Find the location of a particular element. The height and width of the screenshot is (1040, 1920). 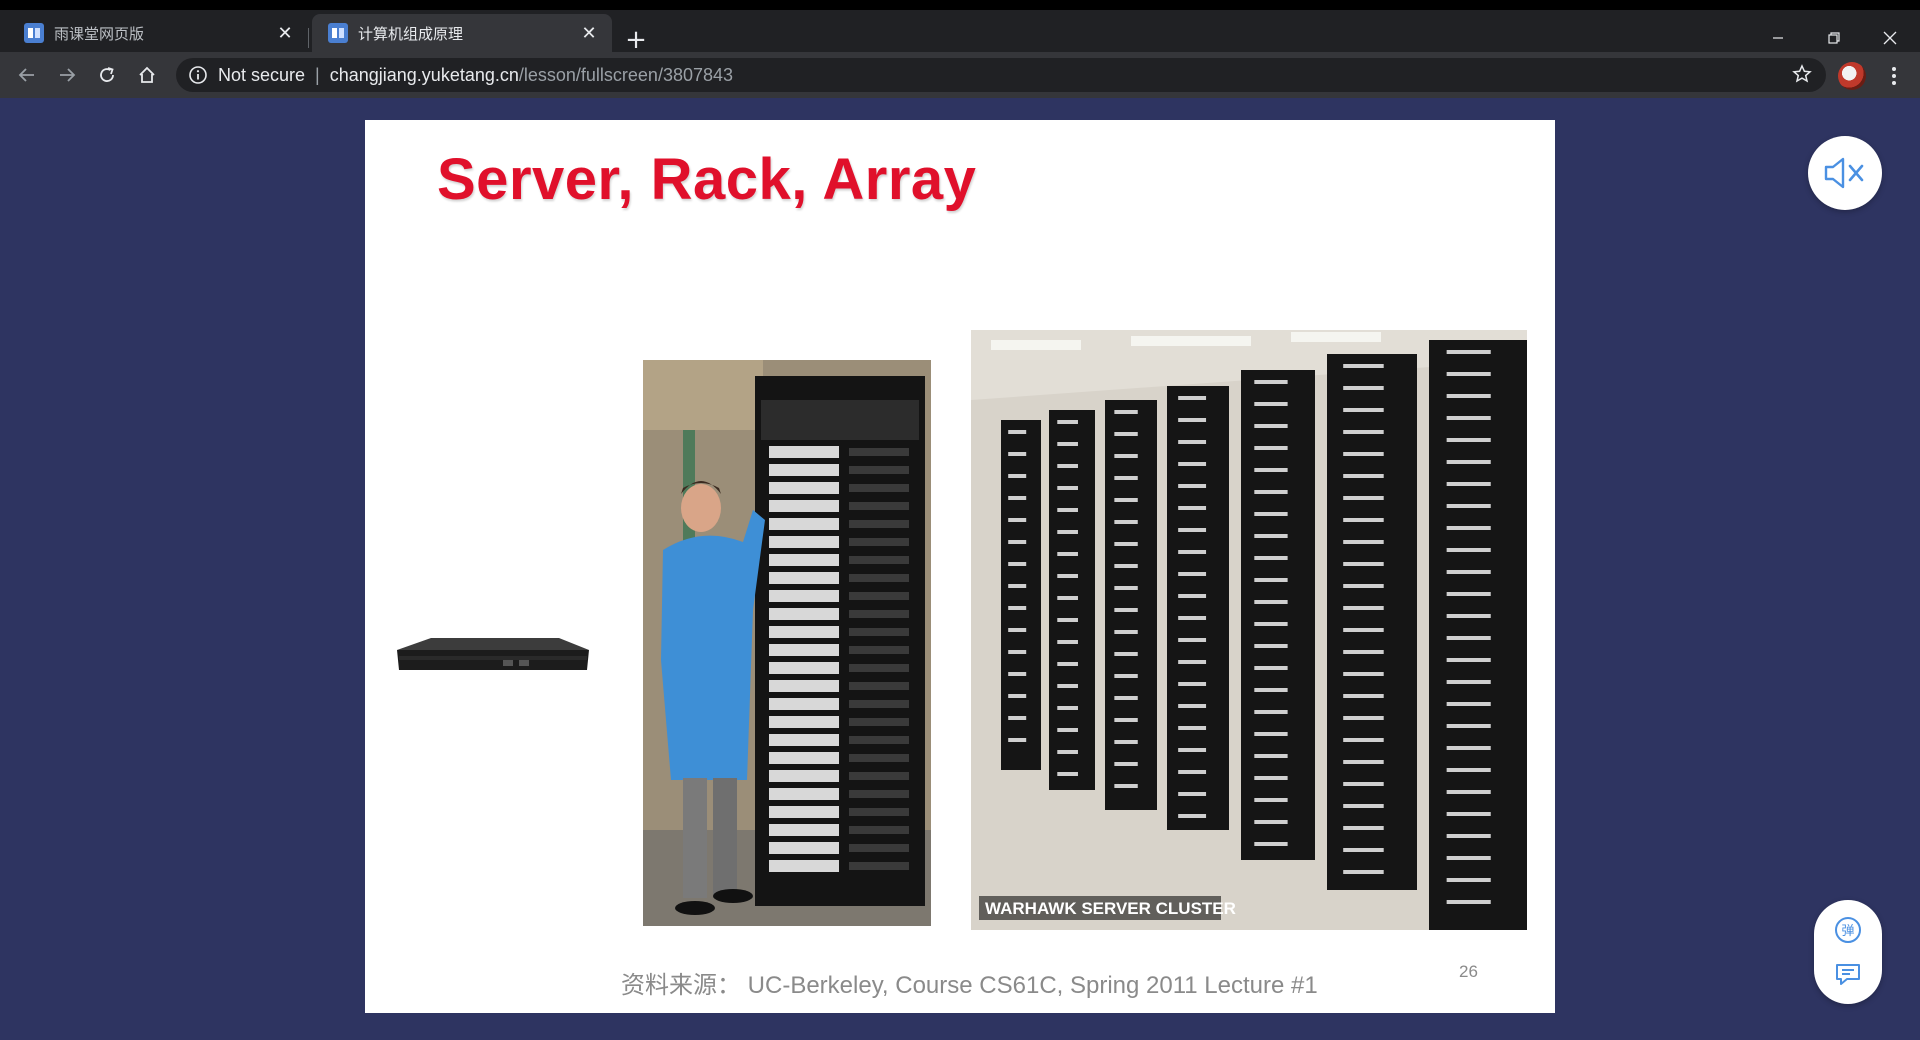

comment-button is located at coordinates (1848, 974).